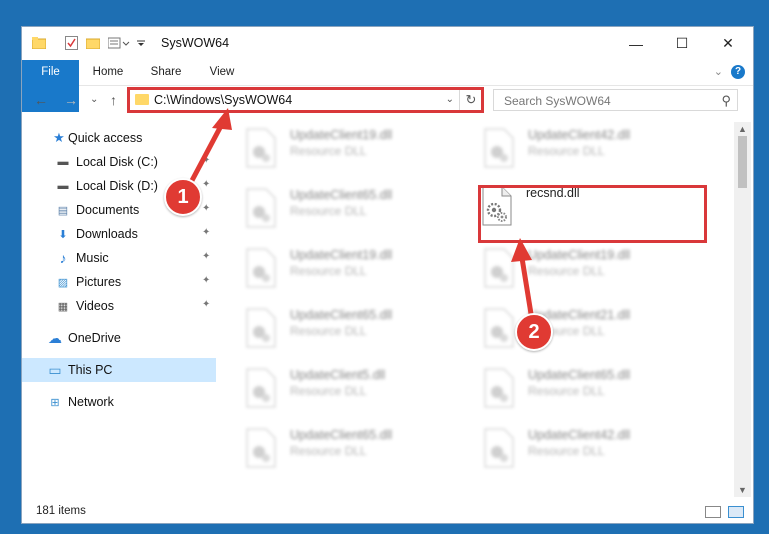  Describe the element at coordinates (94, 99) in the screenshot. I see `recent-locations-icon: ⌄` at that location.